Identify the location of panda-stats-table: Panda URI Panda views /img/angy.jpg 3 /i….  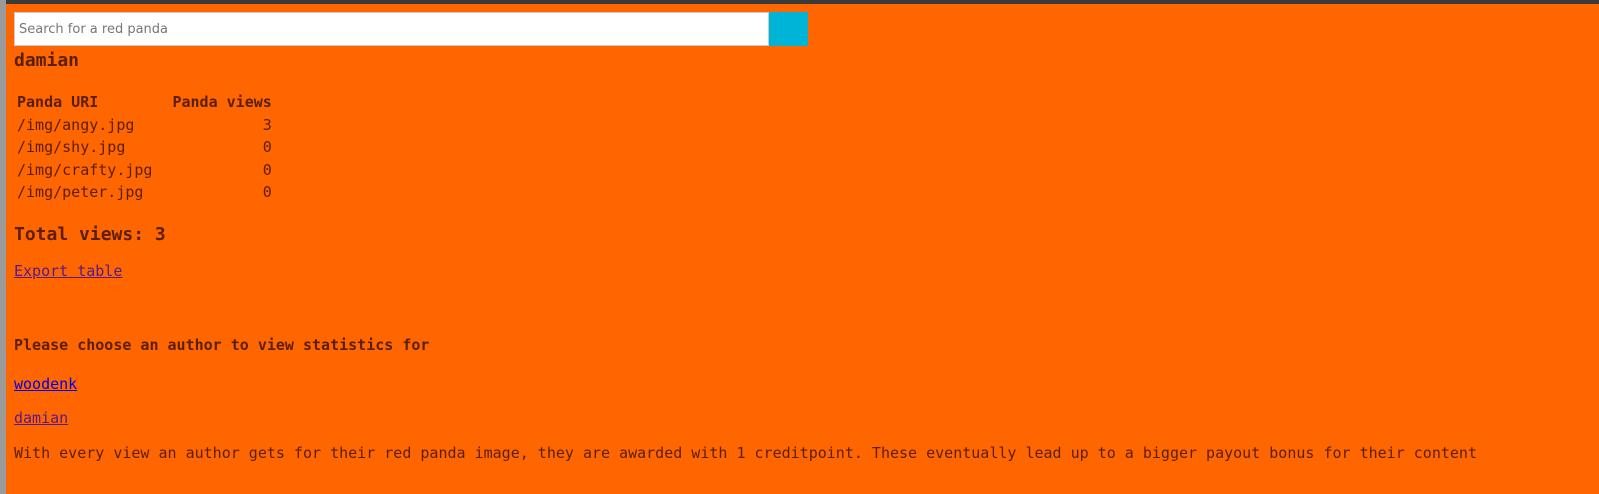
(144, 147).